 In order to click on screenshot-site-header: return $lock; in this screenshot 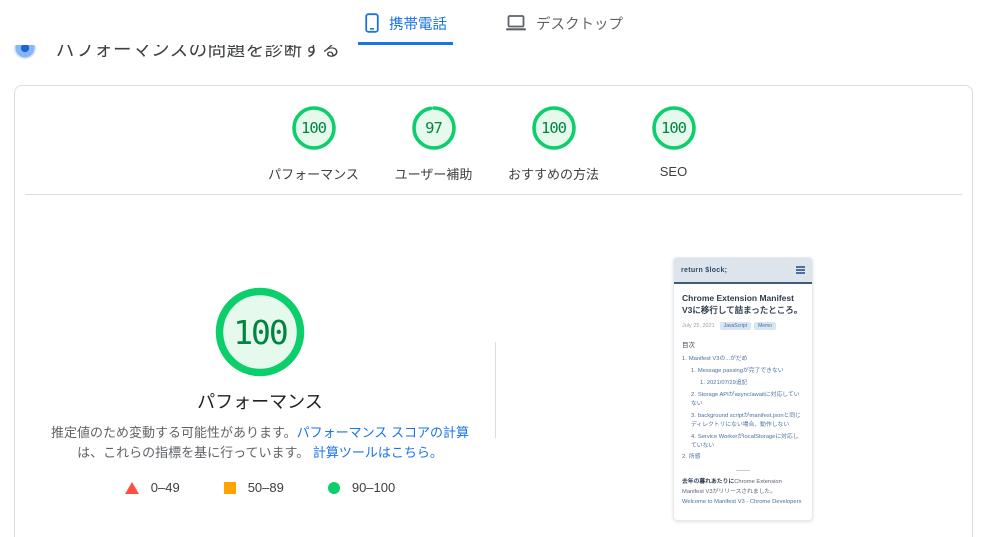, I will do `click(743, 271)`.